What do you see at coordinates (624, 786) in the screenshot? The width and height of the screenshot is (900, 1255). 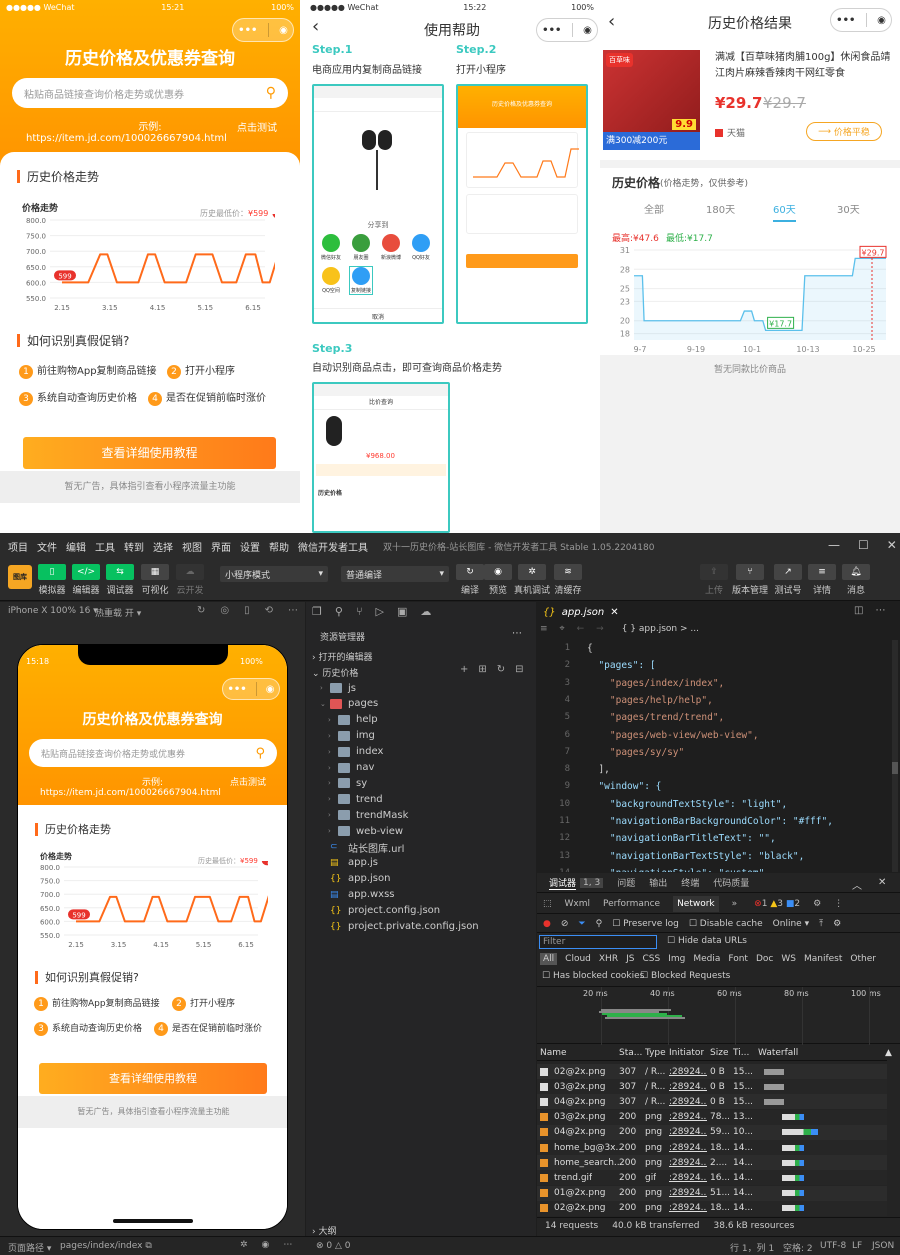 I see `code-line: "window": {` at bounding box center [624, 786].